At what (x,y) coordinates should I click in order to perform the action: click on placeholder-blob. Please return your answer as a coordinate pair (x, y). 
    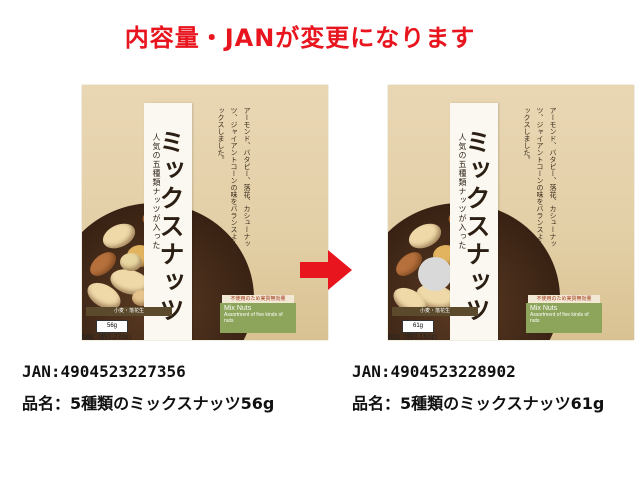
    Looking at the image, I should click on (435, 274).